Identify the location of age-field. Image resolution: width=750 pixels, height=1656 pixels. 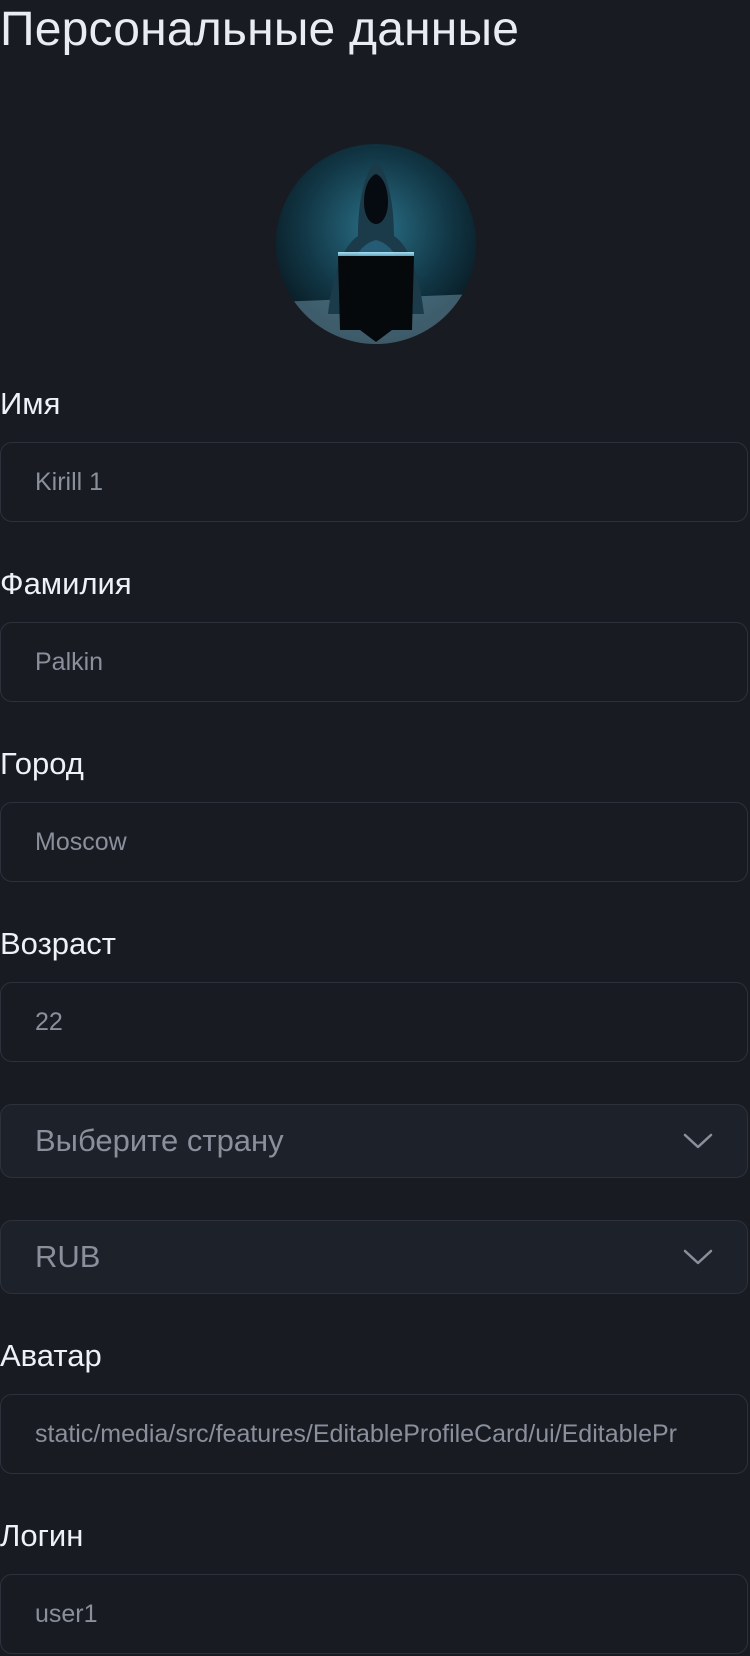
(374, 1022).